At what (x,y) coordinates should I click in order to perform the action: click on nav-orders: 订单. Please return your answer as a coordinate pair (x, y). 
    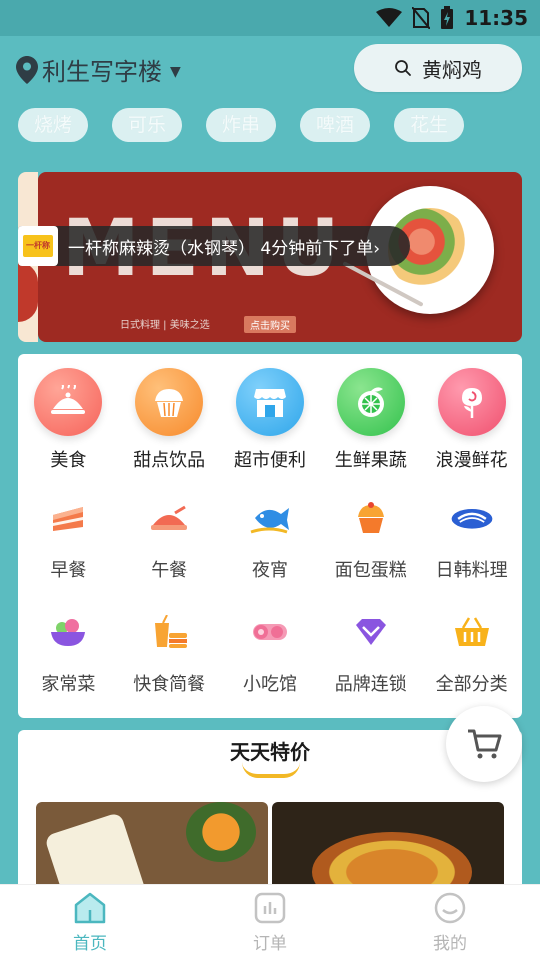
    Looking at the image, I should click on (270, 922).